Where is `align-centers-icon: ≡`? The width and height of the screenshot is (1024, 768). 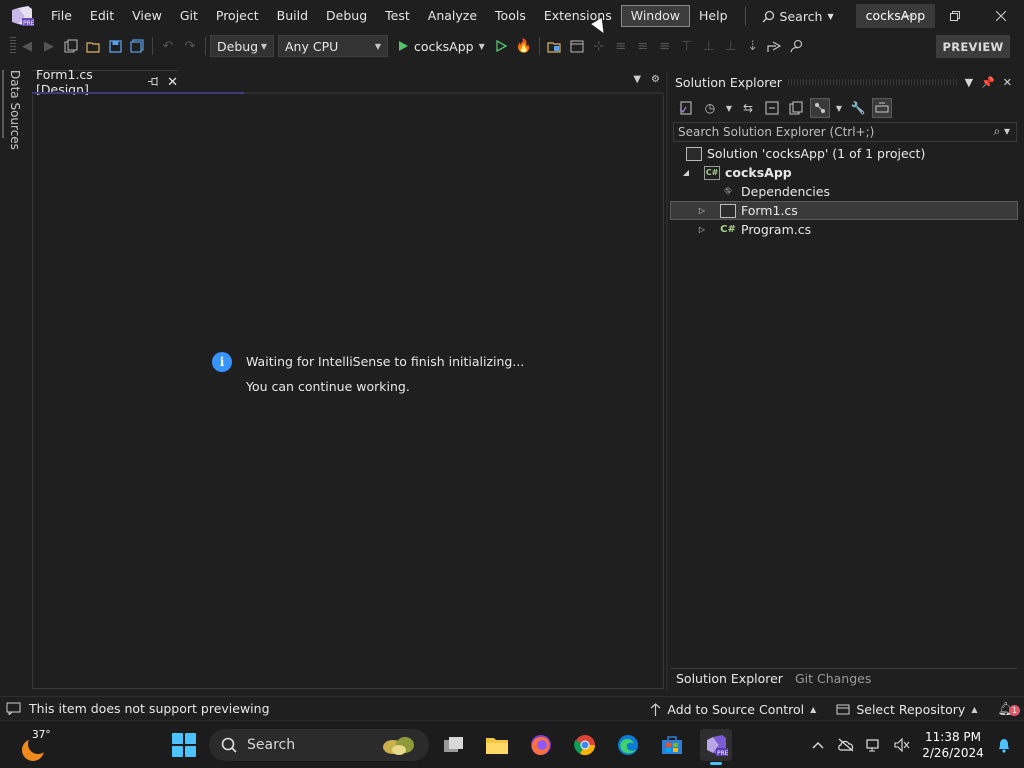
align-centers-icon: ≡ is located at coordinates (643, 46).